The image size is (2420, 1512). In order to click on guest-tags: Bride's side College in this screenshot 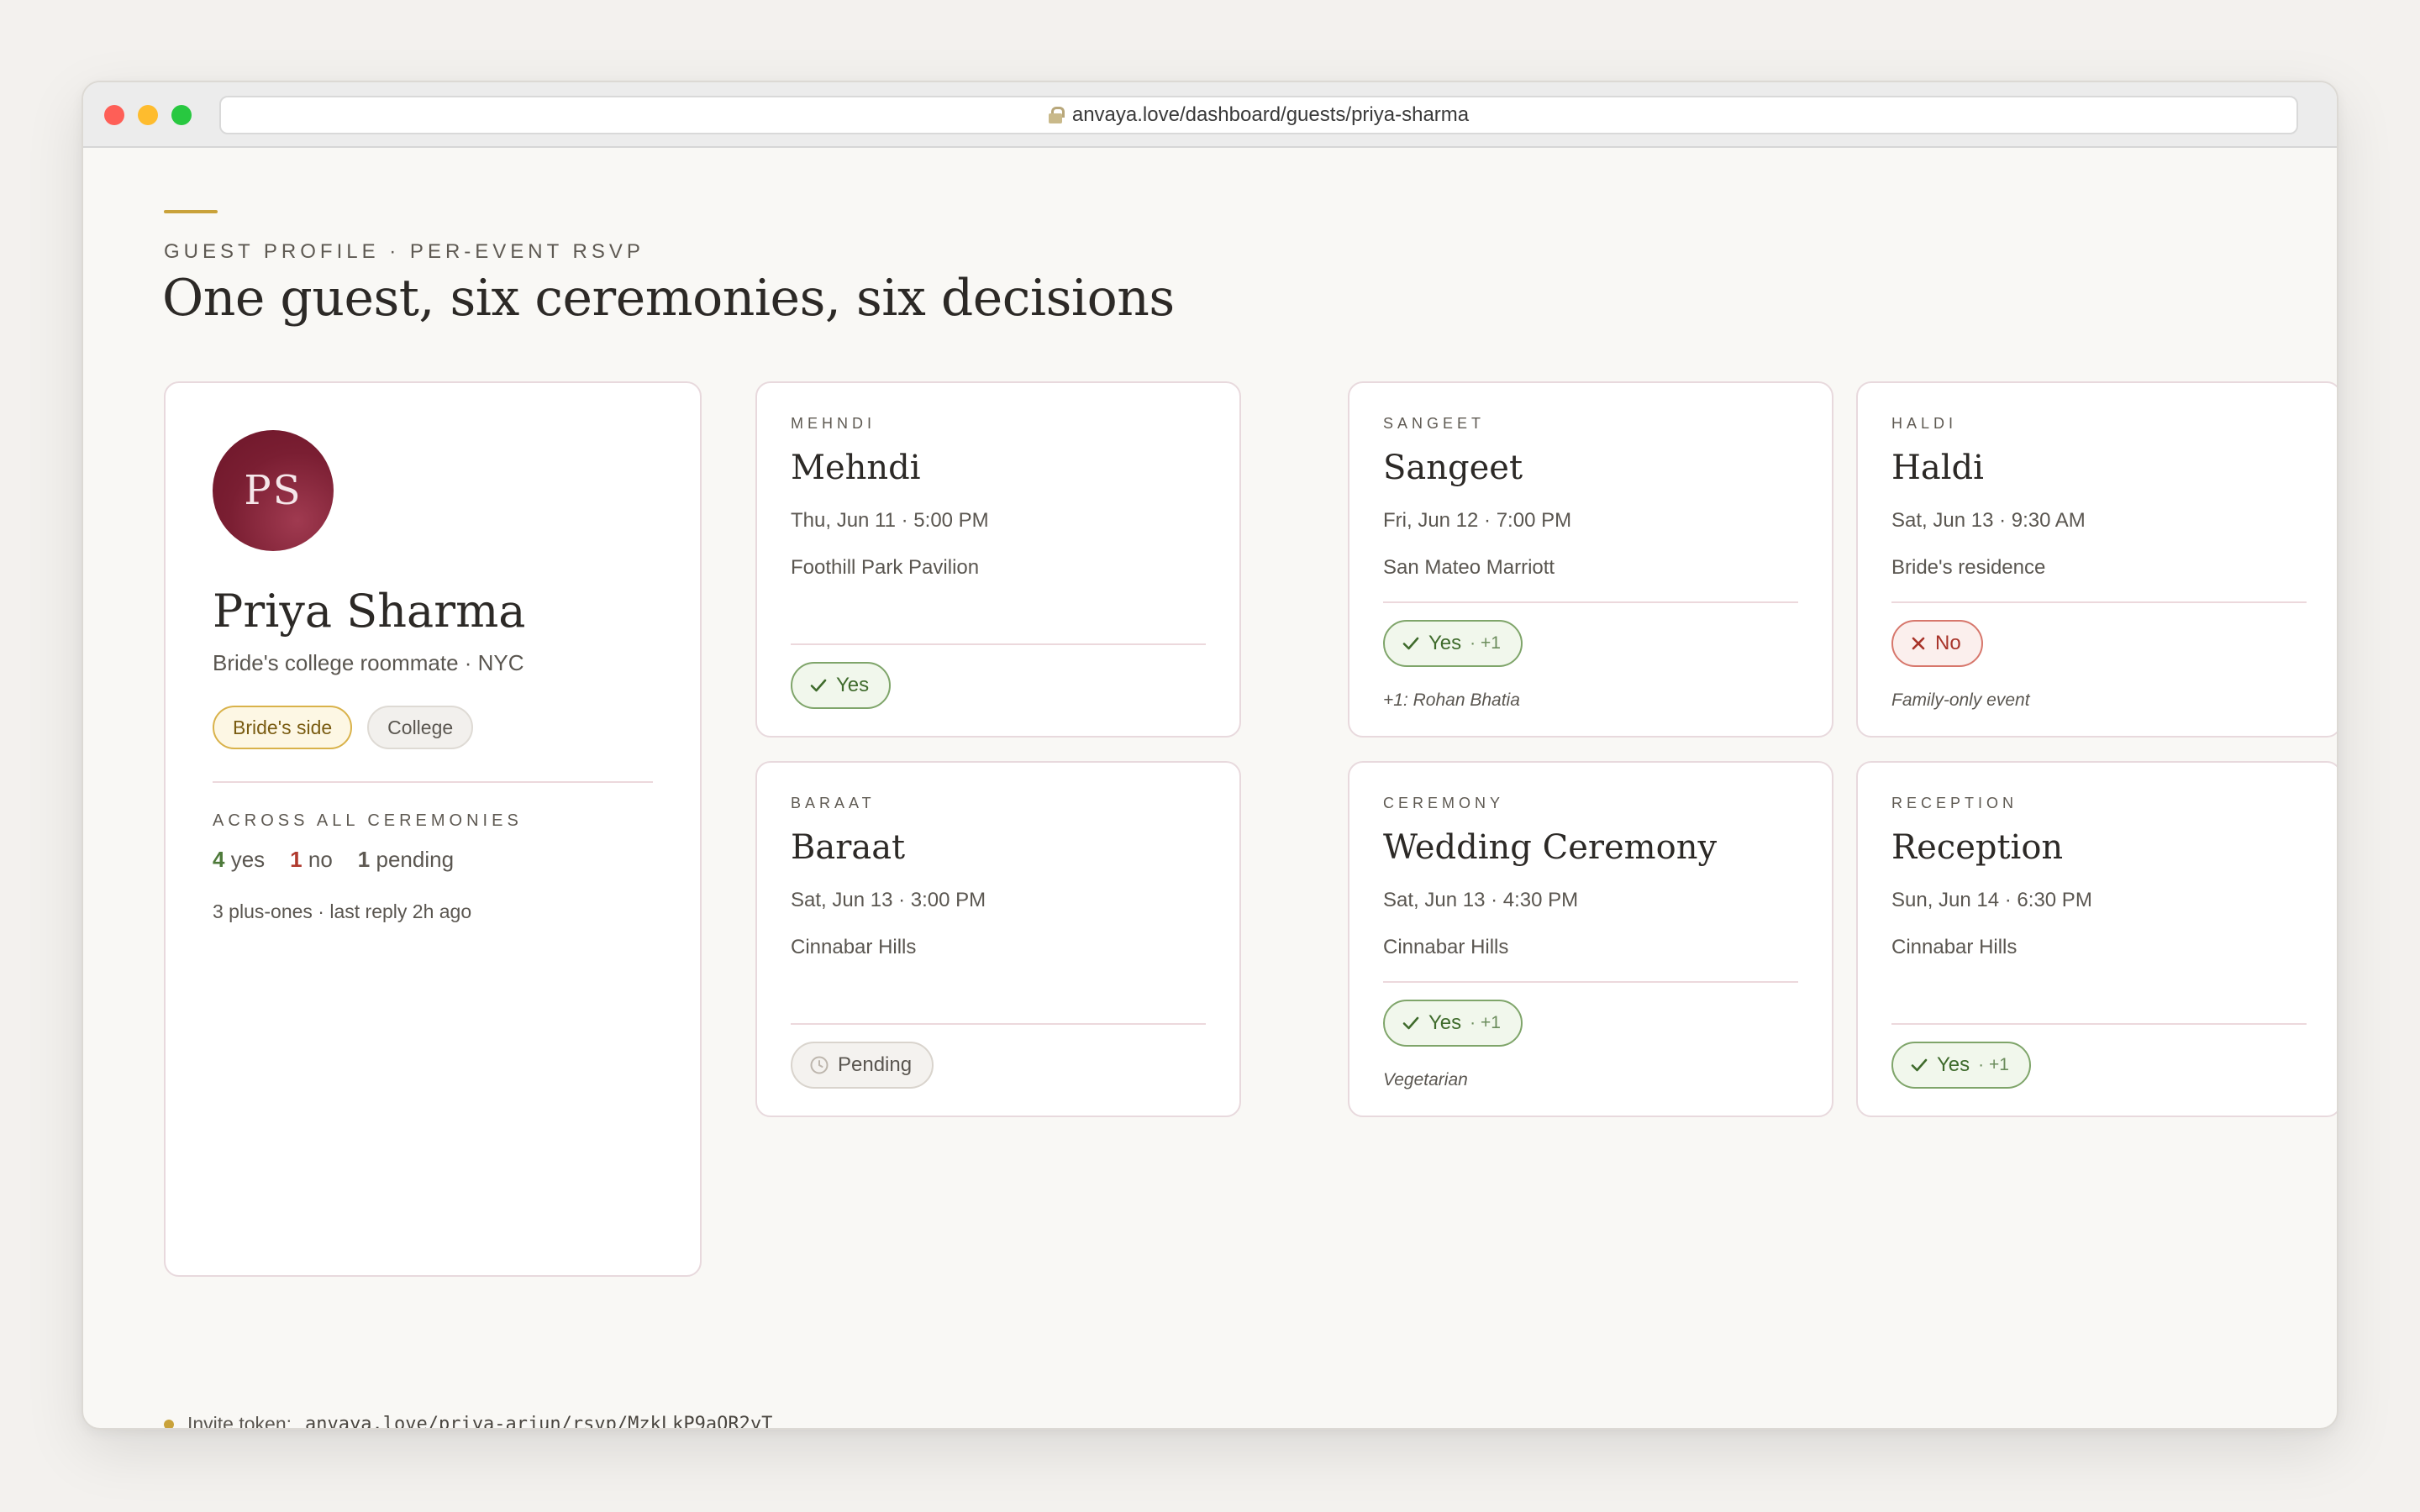, I will do `click(344, 727)`.